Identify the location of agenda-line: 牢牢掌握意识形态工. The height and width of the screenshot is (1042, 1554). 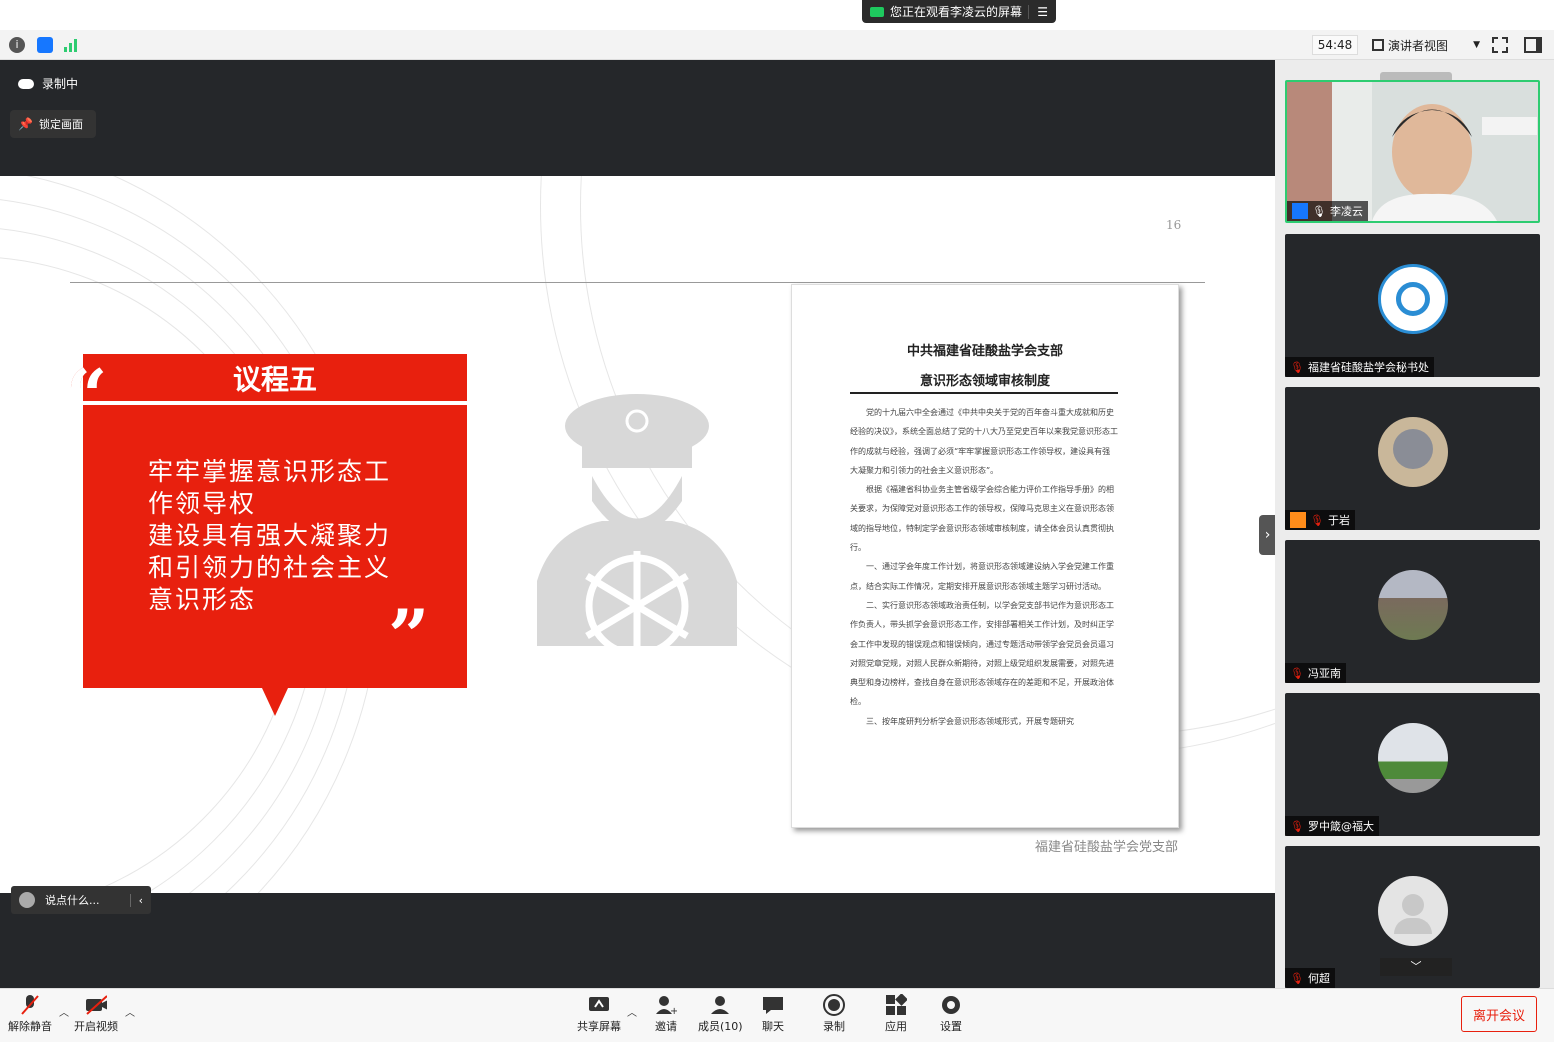
(270, 471).